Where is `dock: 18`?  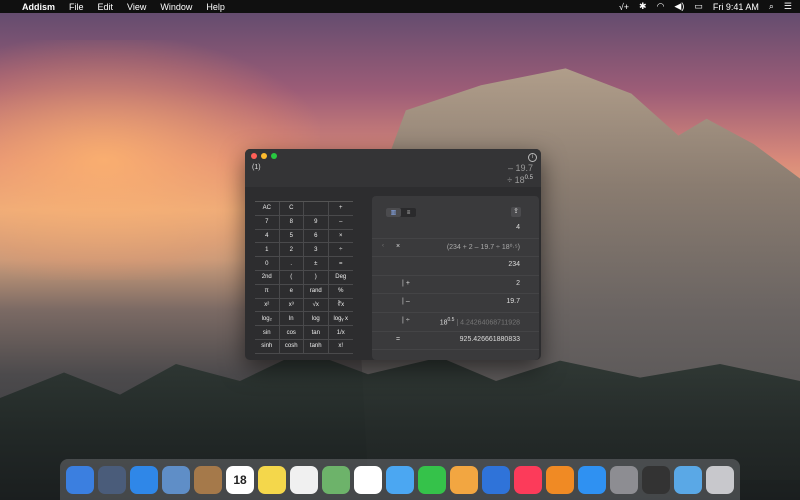 dock: 18 is located at coordinates (400, 479).